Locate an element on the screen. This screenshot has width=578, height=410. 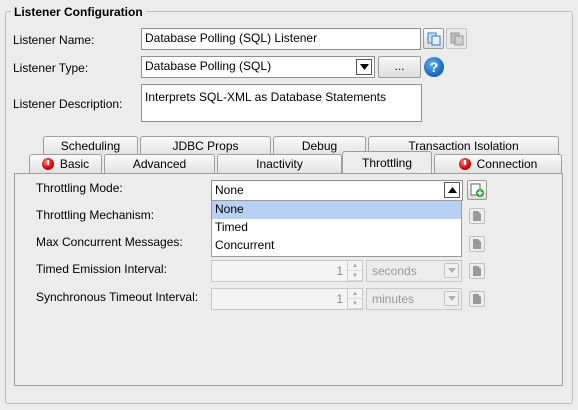
dropdown-option-timed: Timed is located at coordinates (336, 228).